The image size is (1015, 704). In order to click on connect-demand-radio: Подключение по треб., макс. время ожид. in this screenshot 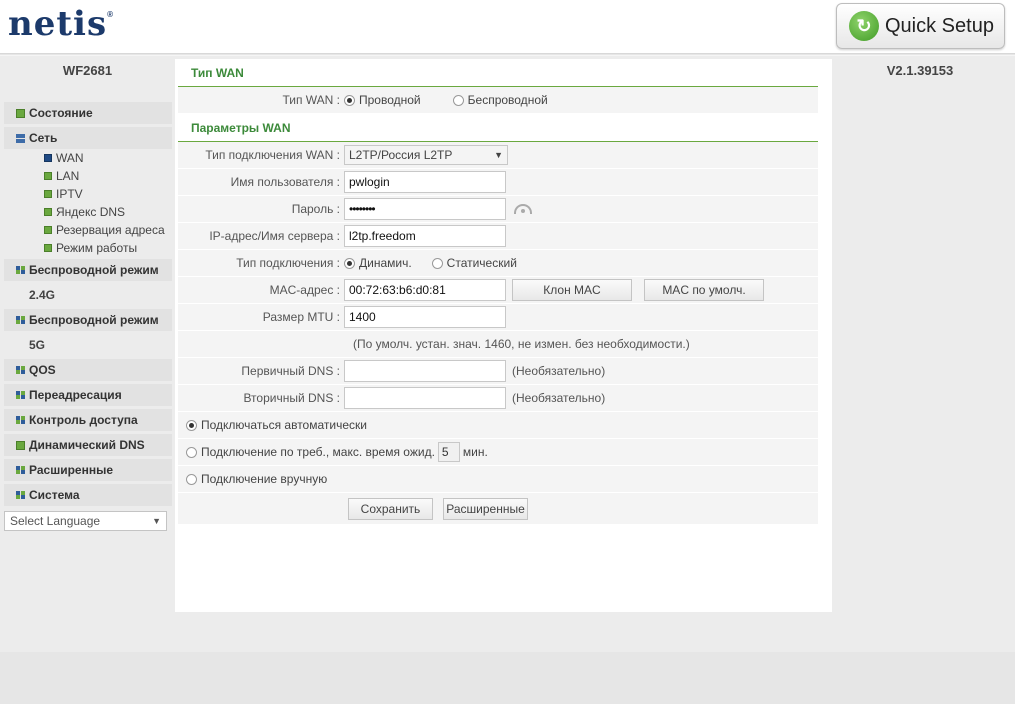, I will do `click(310, 452)`.